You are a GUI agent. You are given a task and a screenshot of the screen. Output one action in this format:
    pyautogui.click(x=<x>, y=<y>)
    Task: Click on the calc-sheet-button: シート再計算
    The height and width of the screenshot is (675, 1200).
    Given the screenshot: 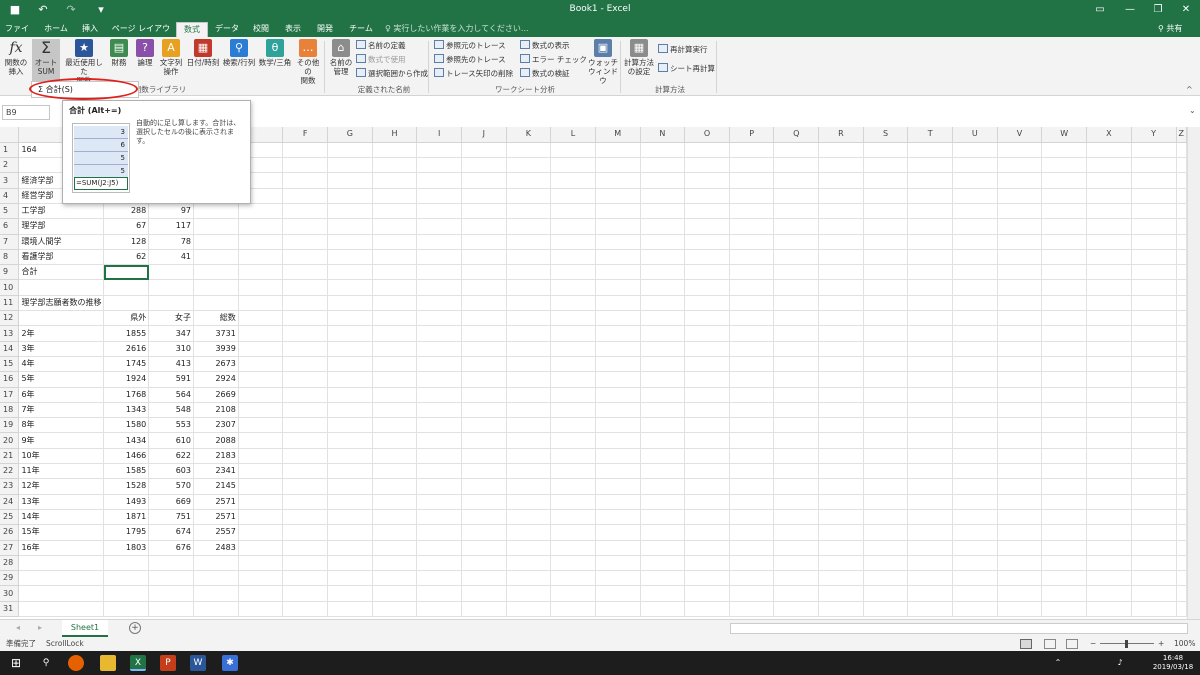 What is the action you would take?
    pyautogui.click(x=686, y=68)
    